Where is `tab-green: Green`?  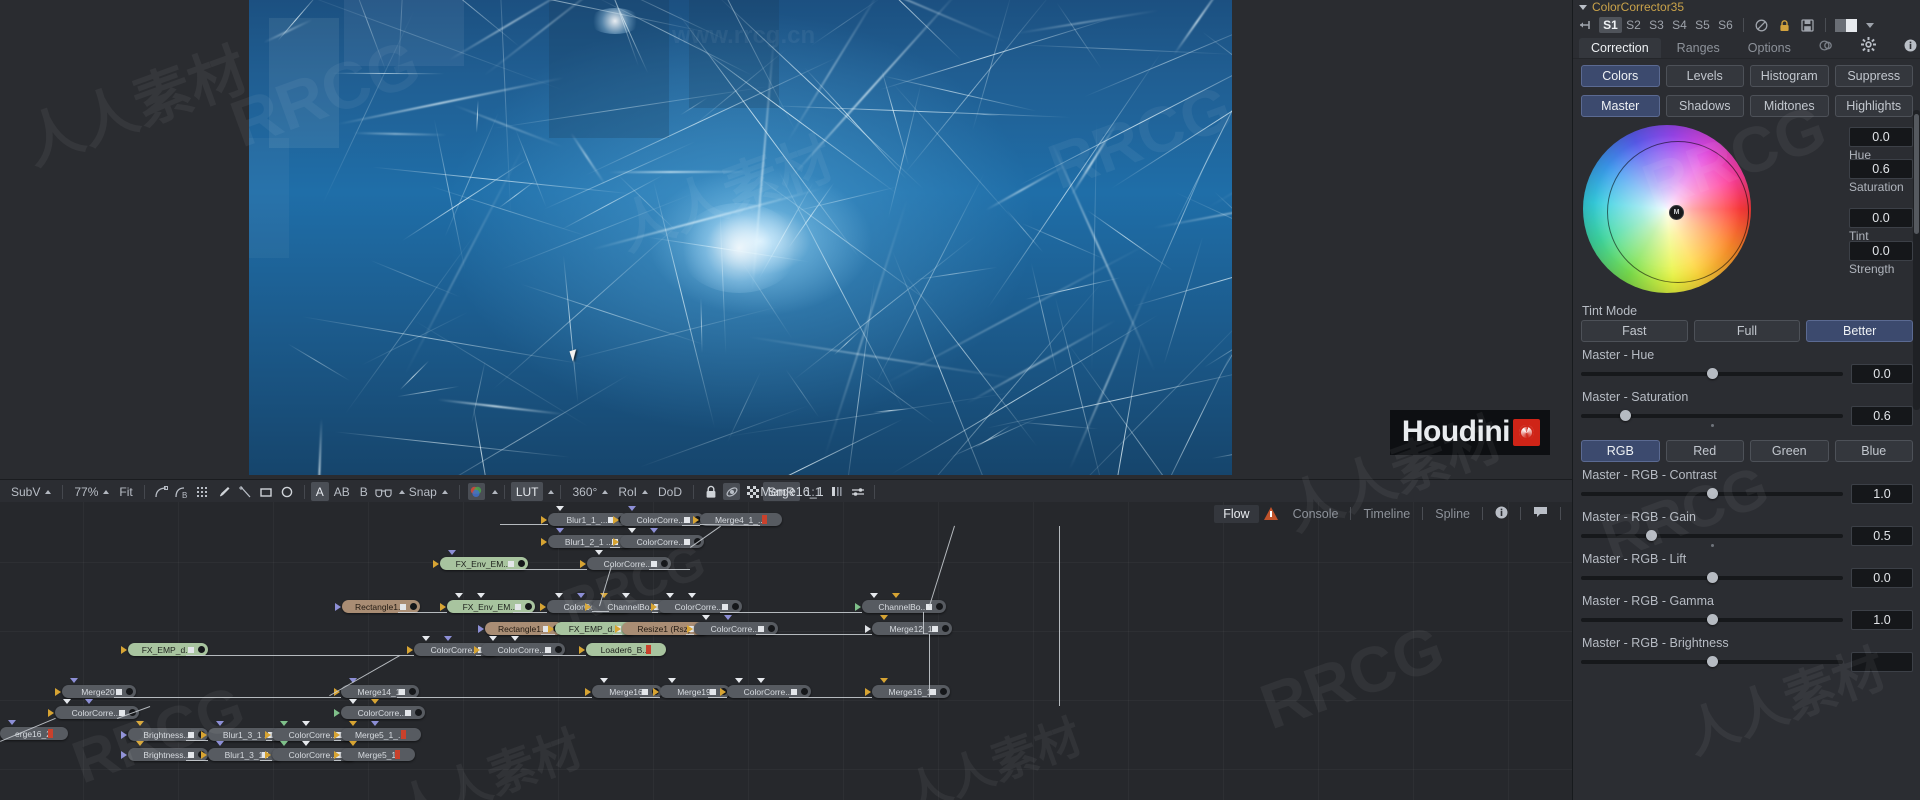
tab-green: Green is located at coordinates (1789, 451).